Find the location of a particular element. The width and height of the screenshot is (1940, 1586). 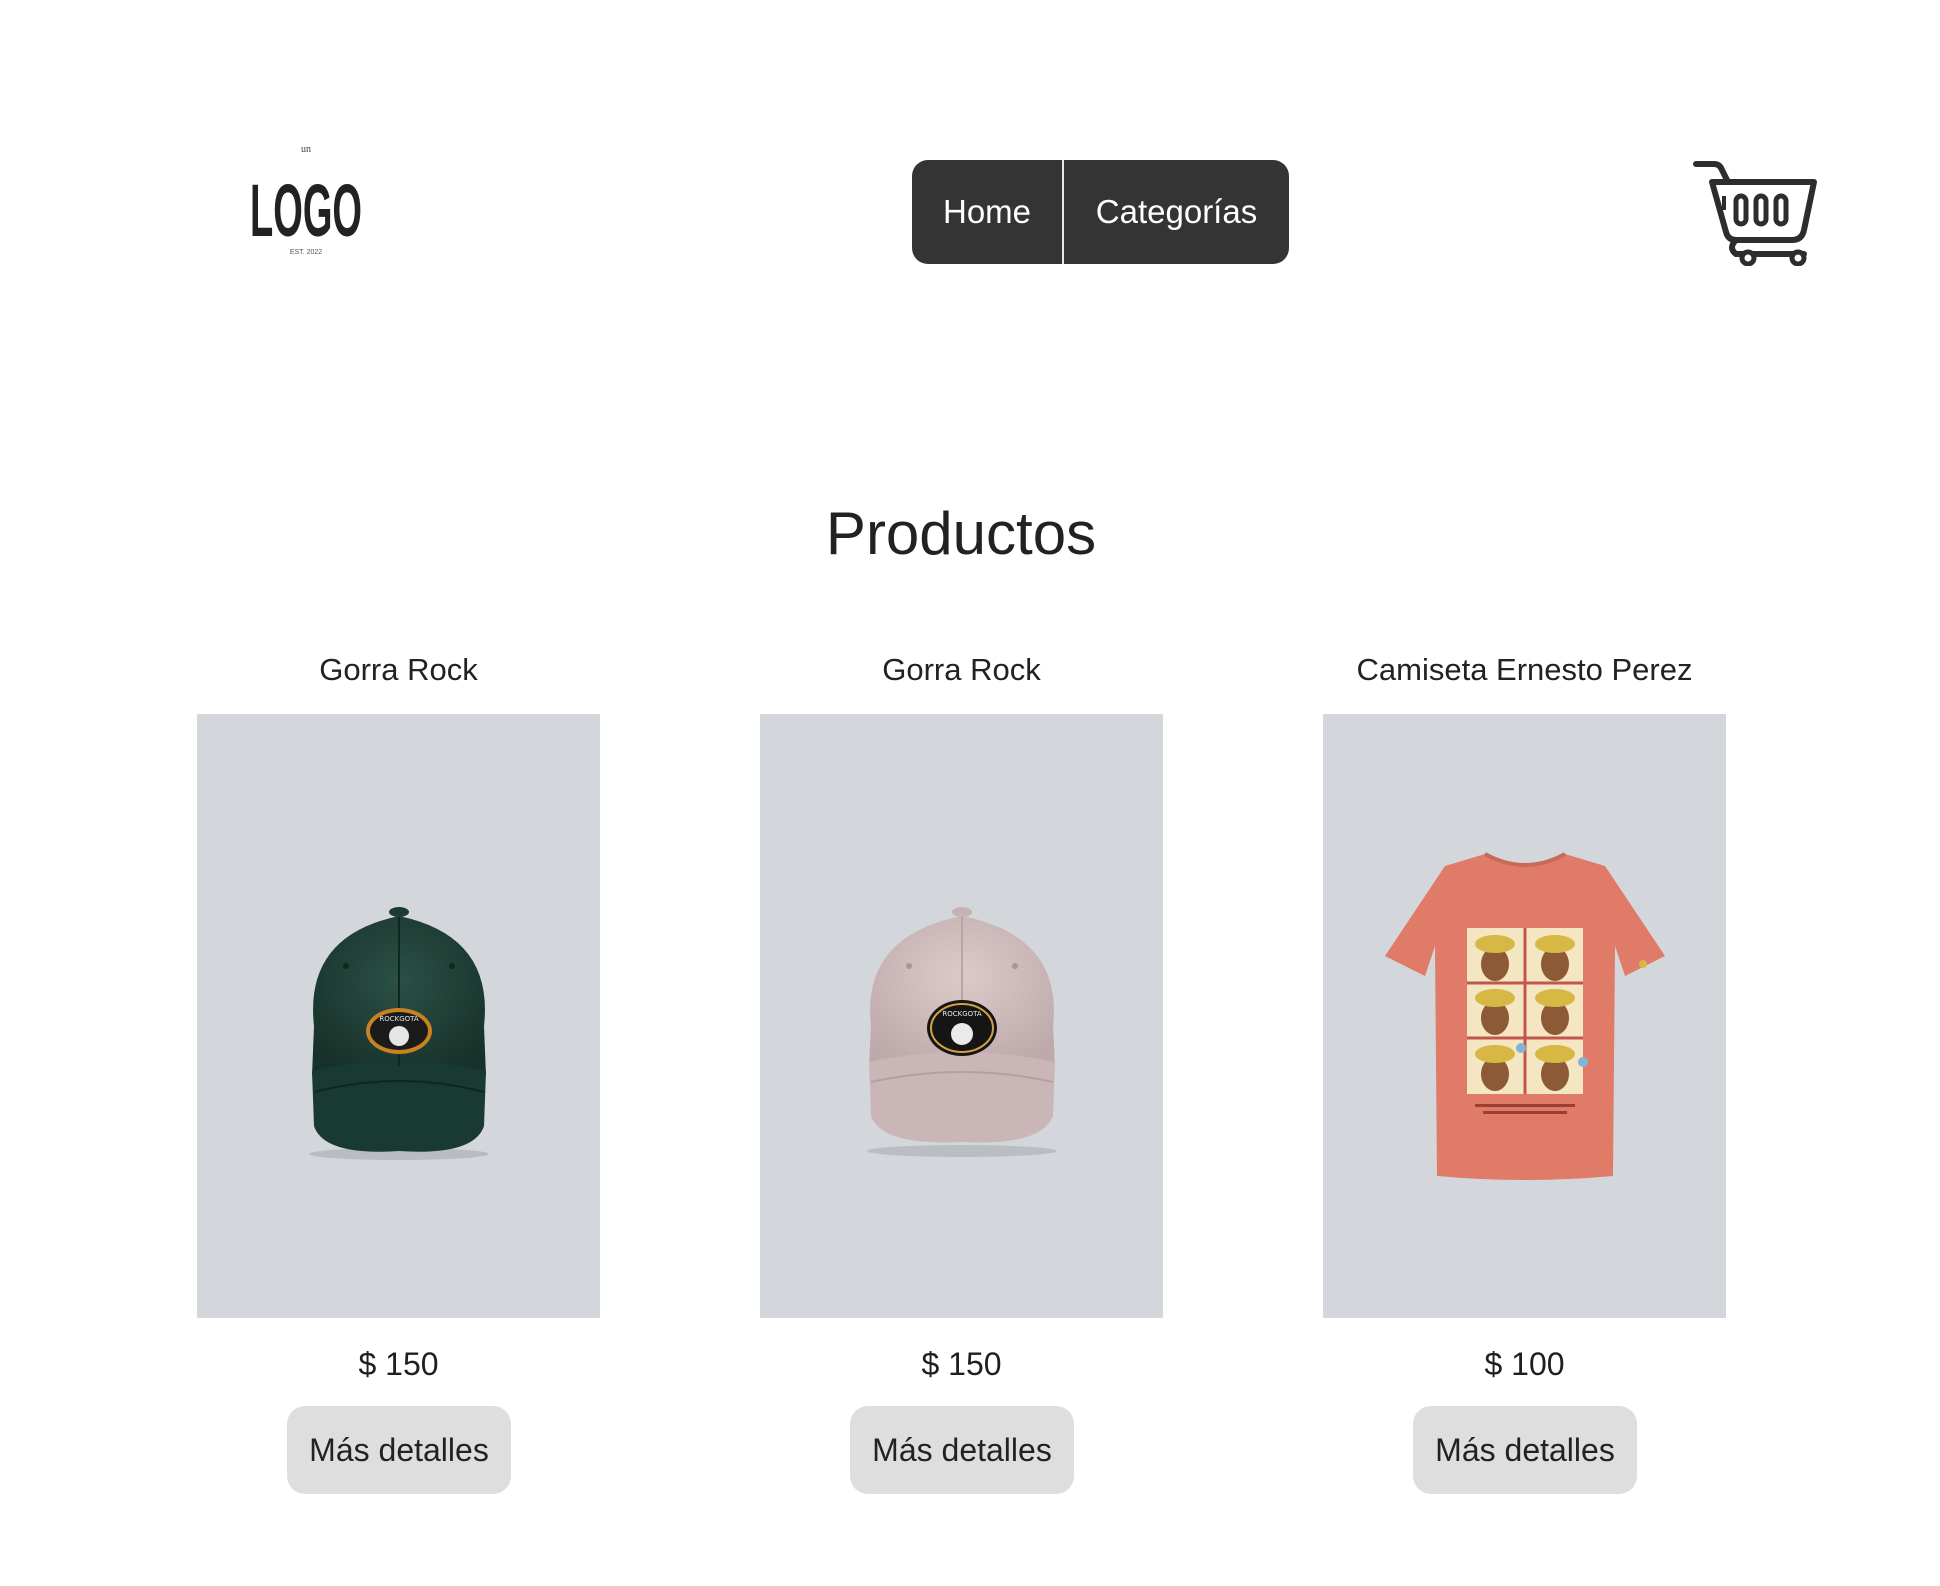

product-price: $ 100 is located at coordinates (1524, 1364).